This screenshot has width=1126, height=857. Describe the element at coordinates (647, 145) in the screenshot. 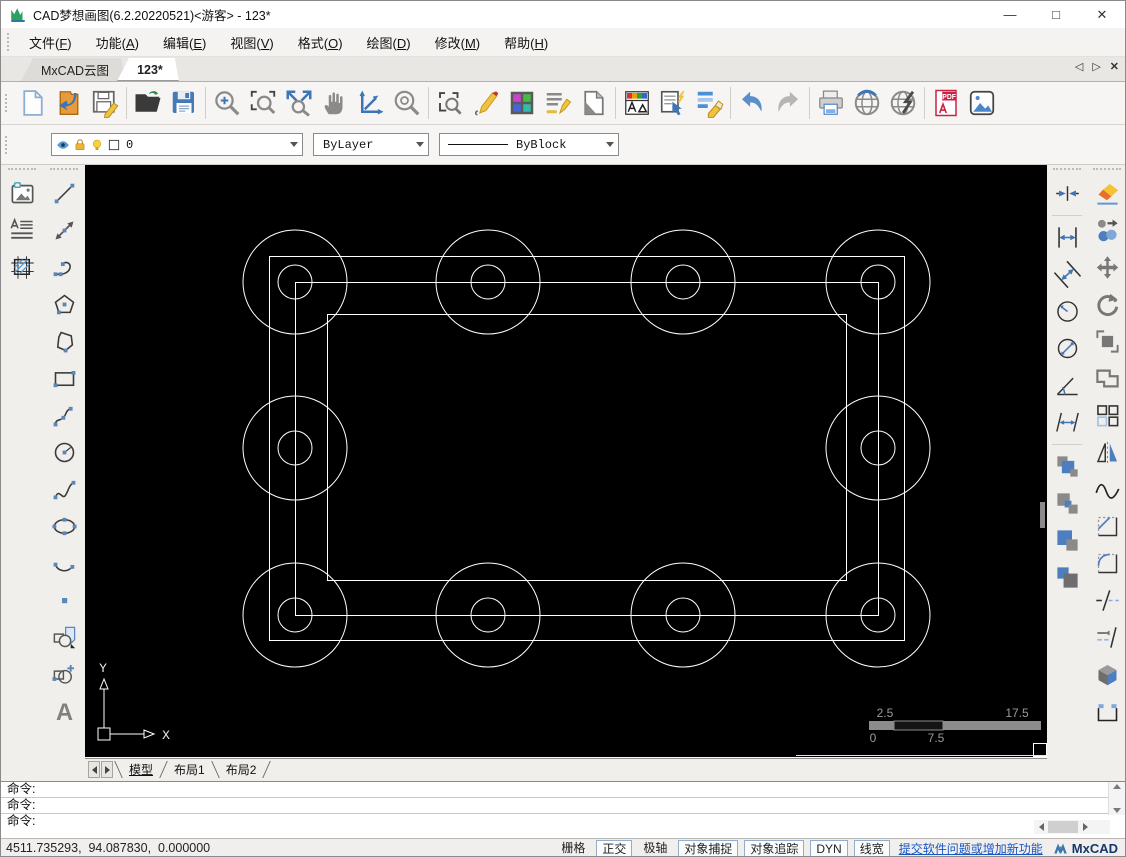

I see `properties-pencil-icon` at that location.